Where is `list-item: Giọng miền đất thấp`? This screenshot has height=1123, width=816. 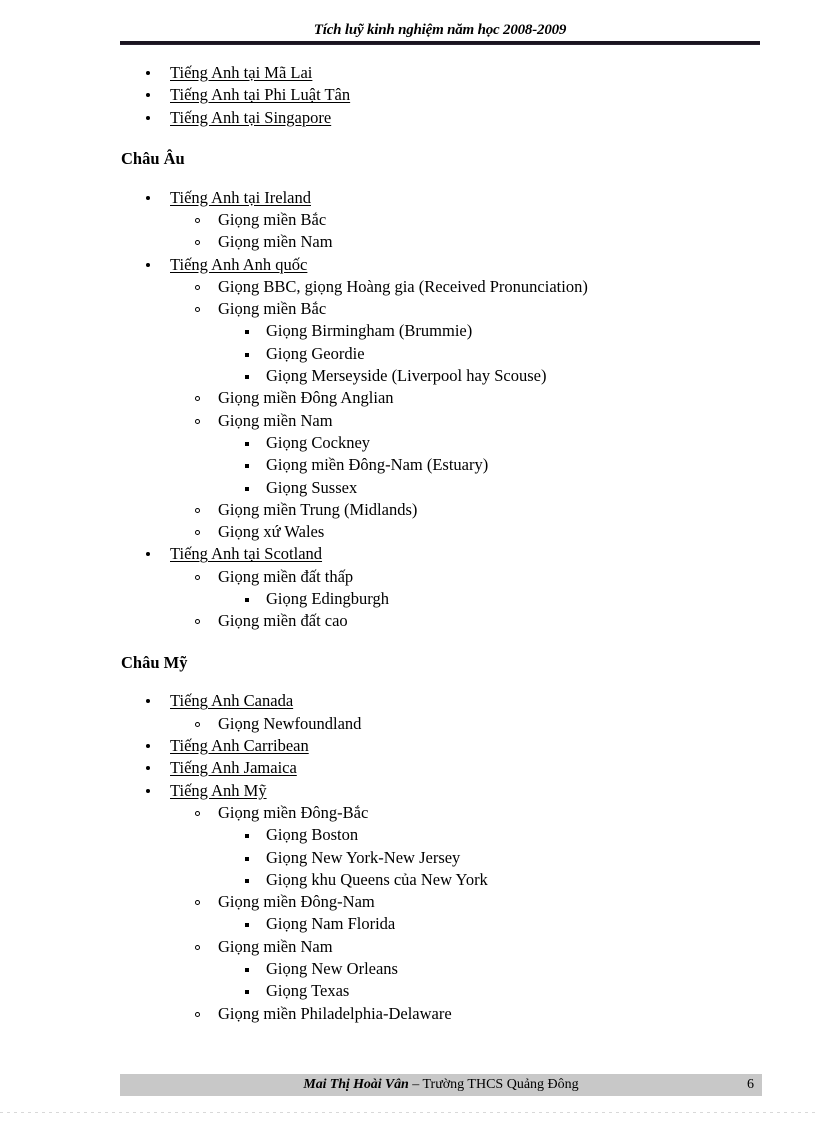
list-item: Giọng miền đất thấp is located at coordinates (408, 577).